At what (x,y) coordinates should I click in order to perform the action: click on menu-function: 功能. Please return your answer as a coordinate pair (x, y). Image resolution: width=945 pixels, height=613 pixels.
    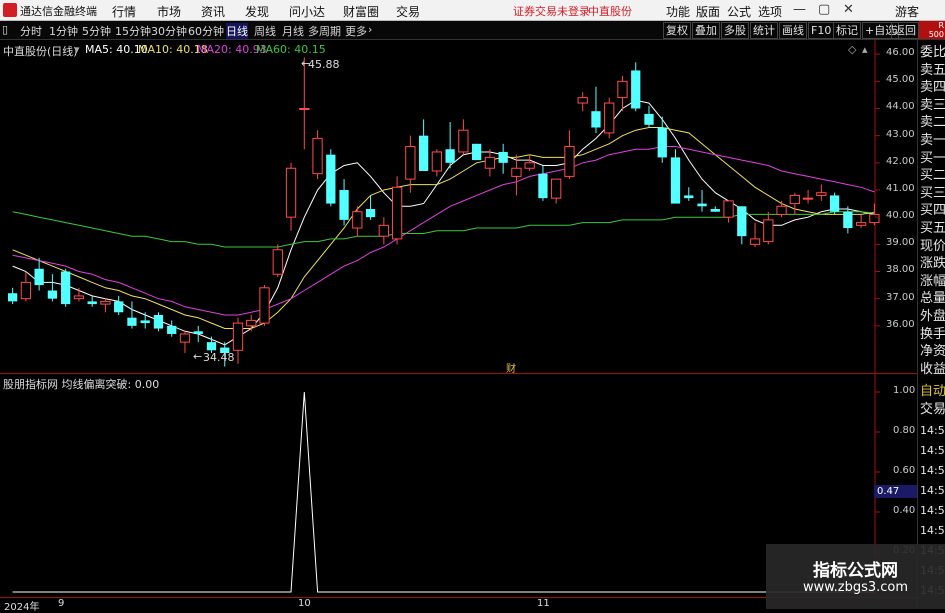
    Looking at the image, I should click on (678, 11).